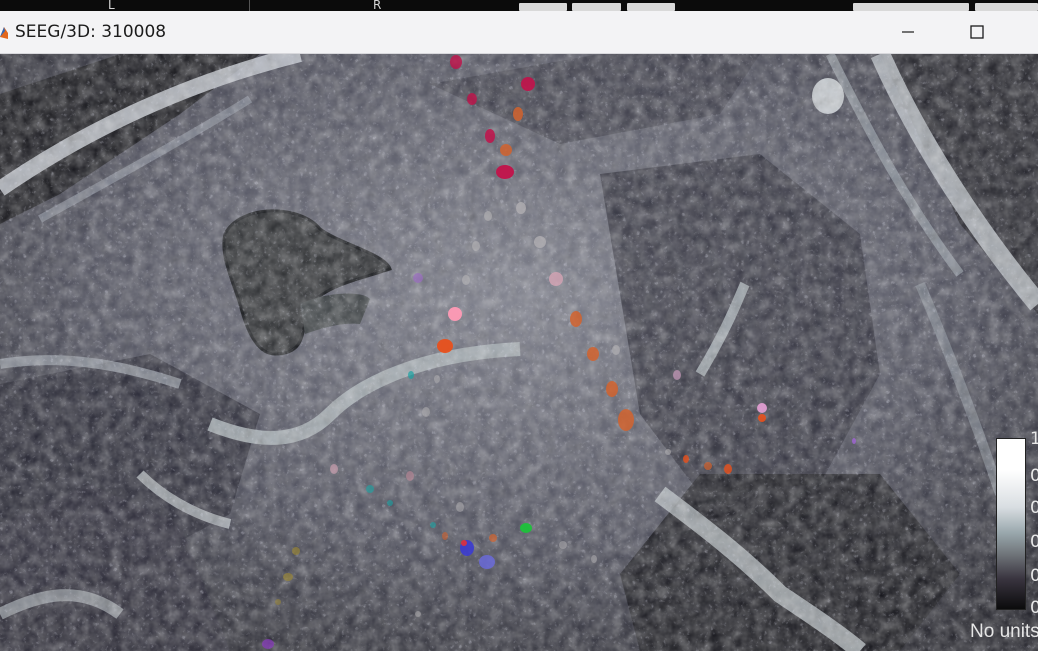  What do you see at coordinates (1034, 439) in the screenshot?
I see `colorbar-tick-label: 1` at bounding box center [1034, 439].